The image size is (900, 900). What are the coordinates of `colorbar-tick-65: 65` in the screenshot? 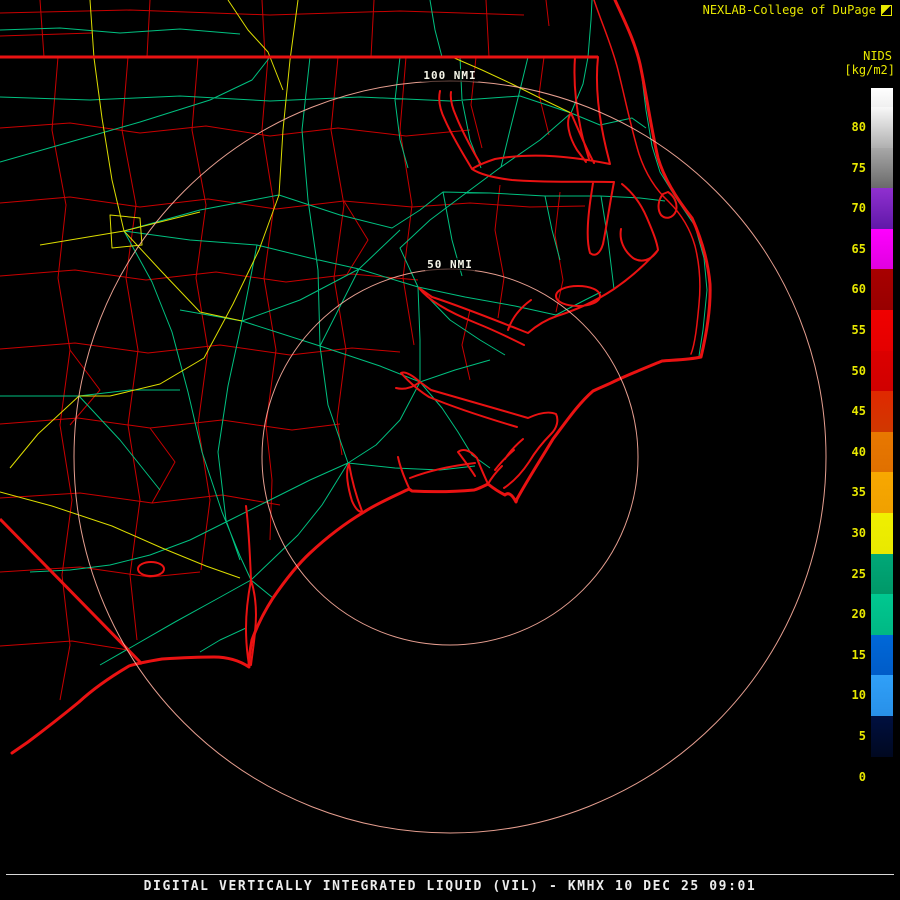 It's located at (858, 248).